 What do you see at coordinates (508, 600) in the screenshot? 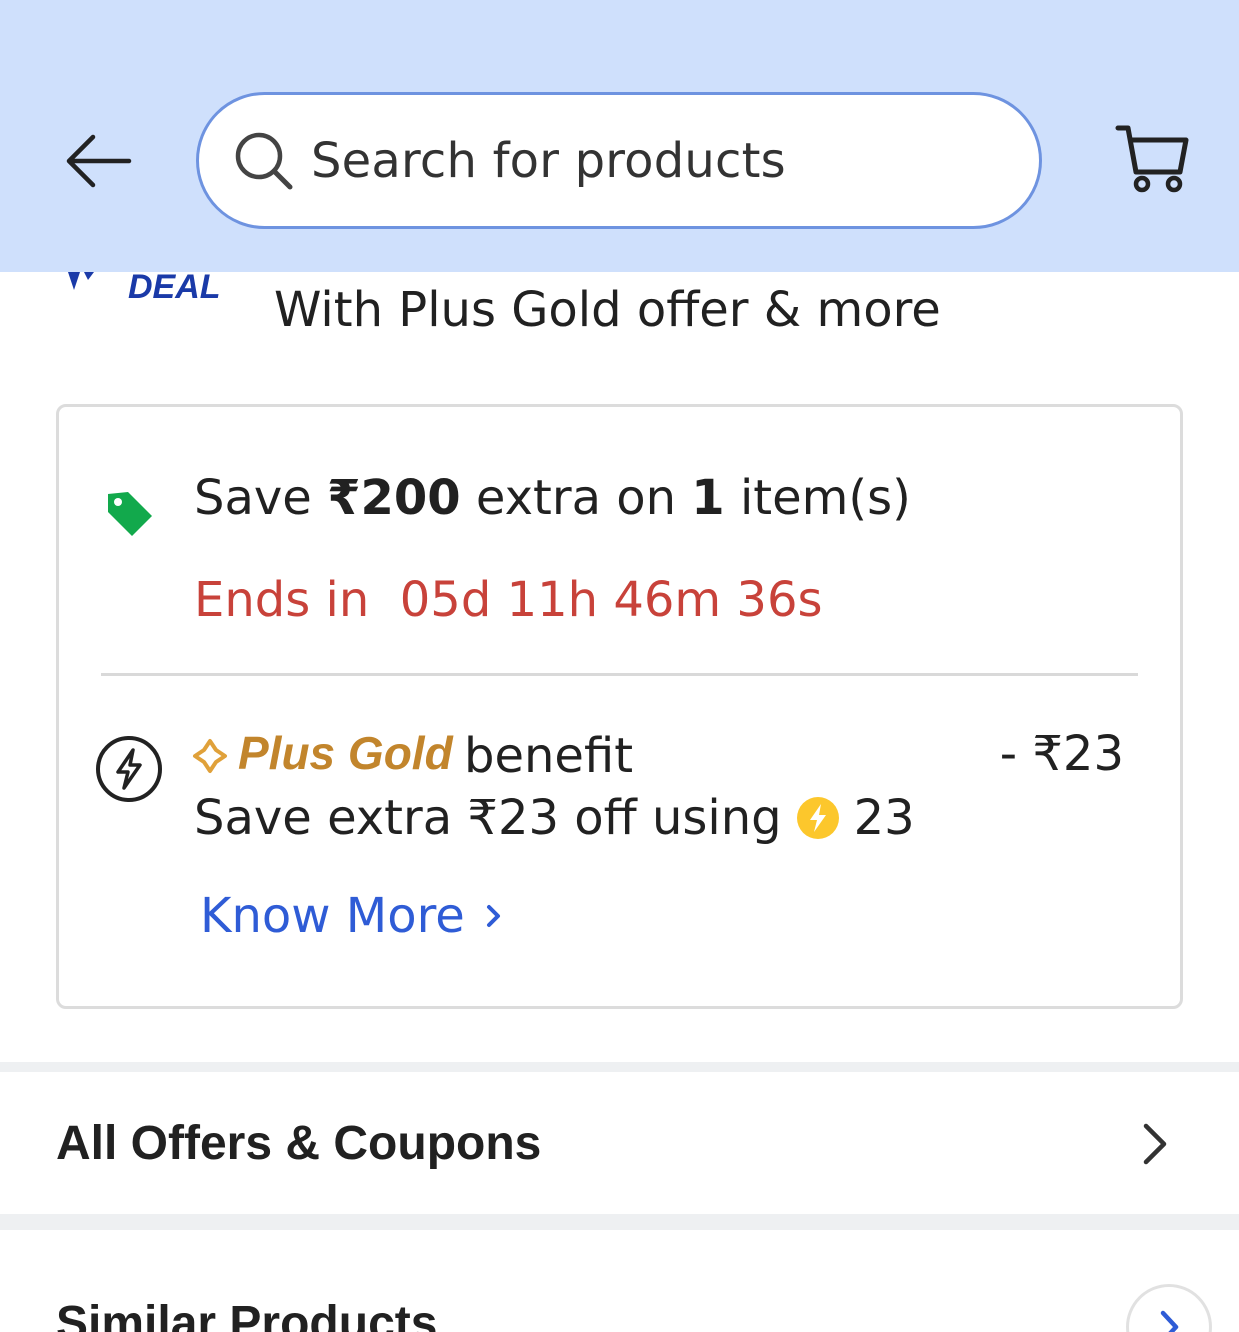
I see `offer-countdown: Ends in 05d 11h 46m 36s` at bounding box center [508, 600].